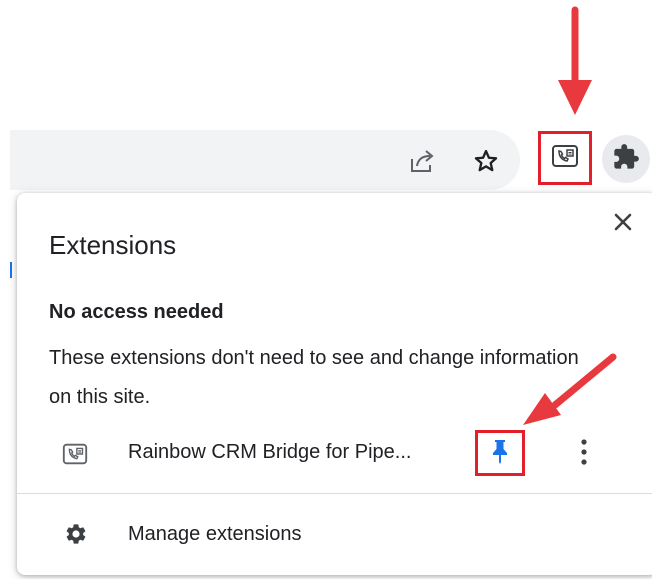  Describe the element at coordinates (570, 389) in the screenshot. I see `annotation-arrow-diagonal` at that location.